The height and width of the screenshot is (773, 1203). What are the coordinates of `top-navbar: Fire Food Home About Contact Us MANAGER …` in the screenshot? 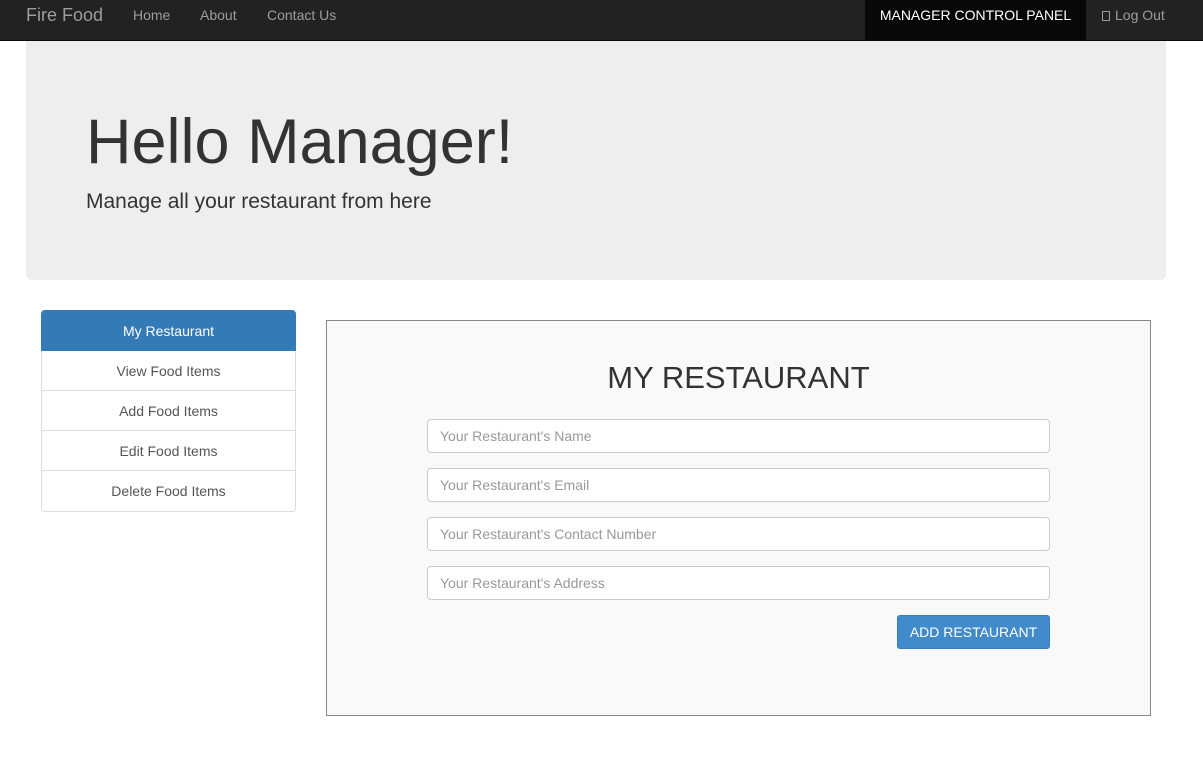 It's located at (601, 20).